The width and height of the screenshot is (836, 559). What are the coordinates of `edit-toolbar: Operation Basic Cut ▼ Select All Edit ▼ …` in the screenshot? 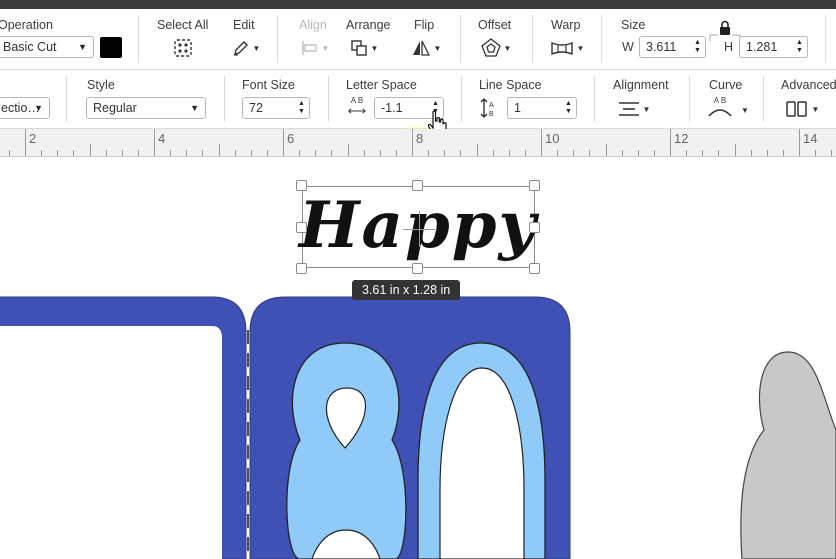 It's located at (418, 39).